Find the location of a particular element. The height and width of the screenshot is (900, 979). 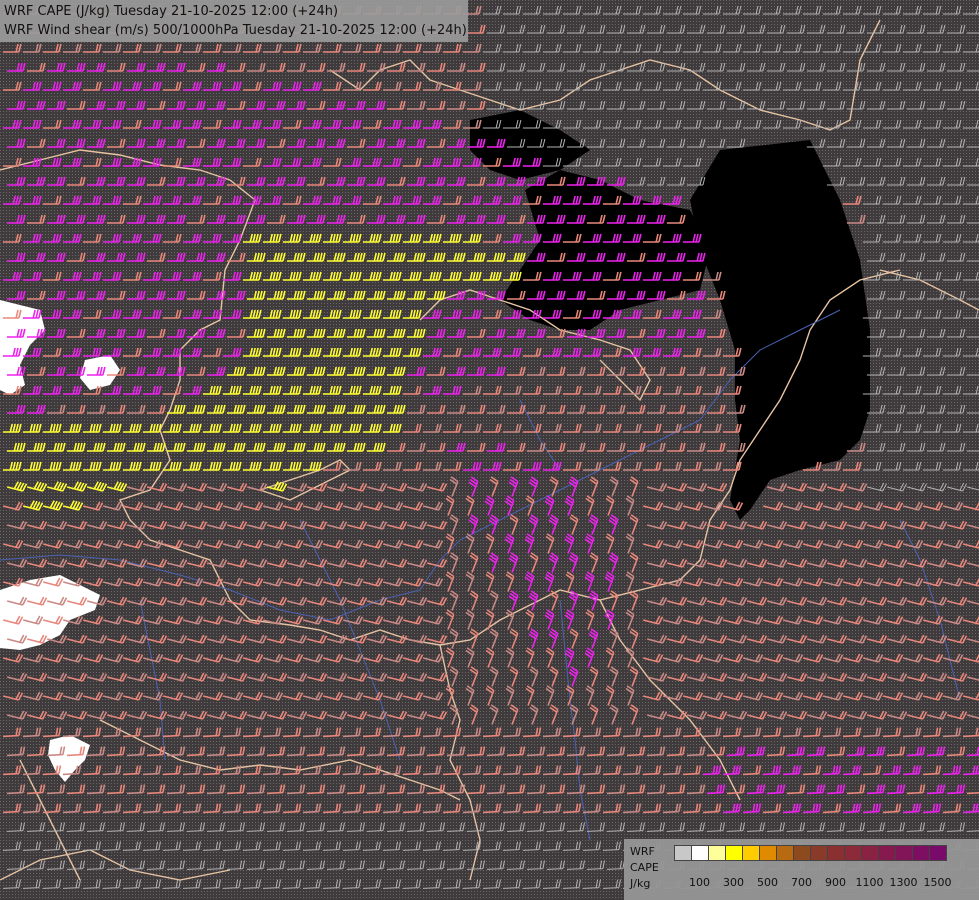

legend-tick-label: 500 is located at coordinates (767, 882).